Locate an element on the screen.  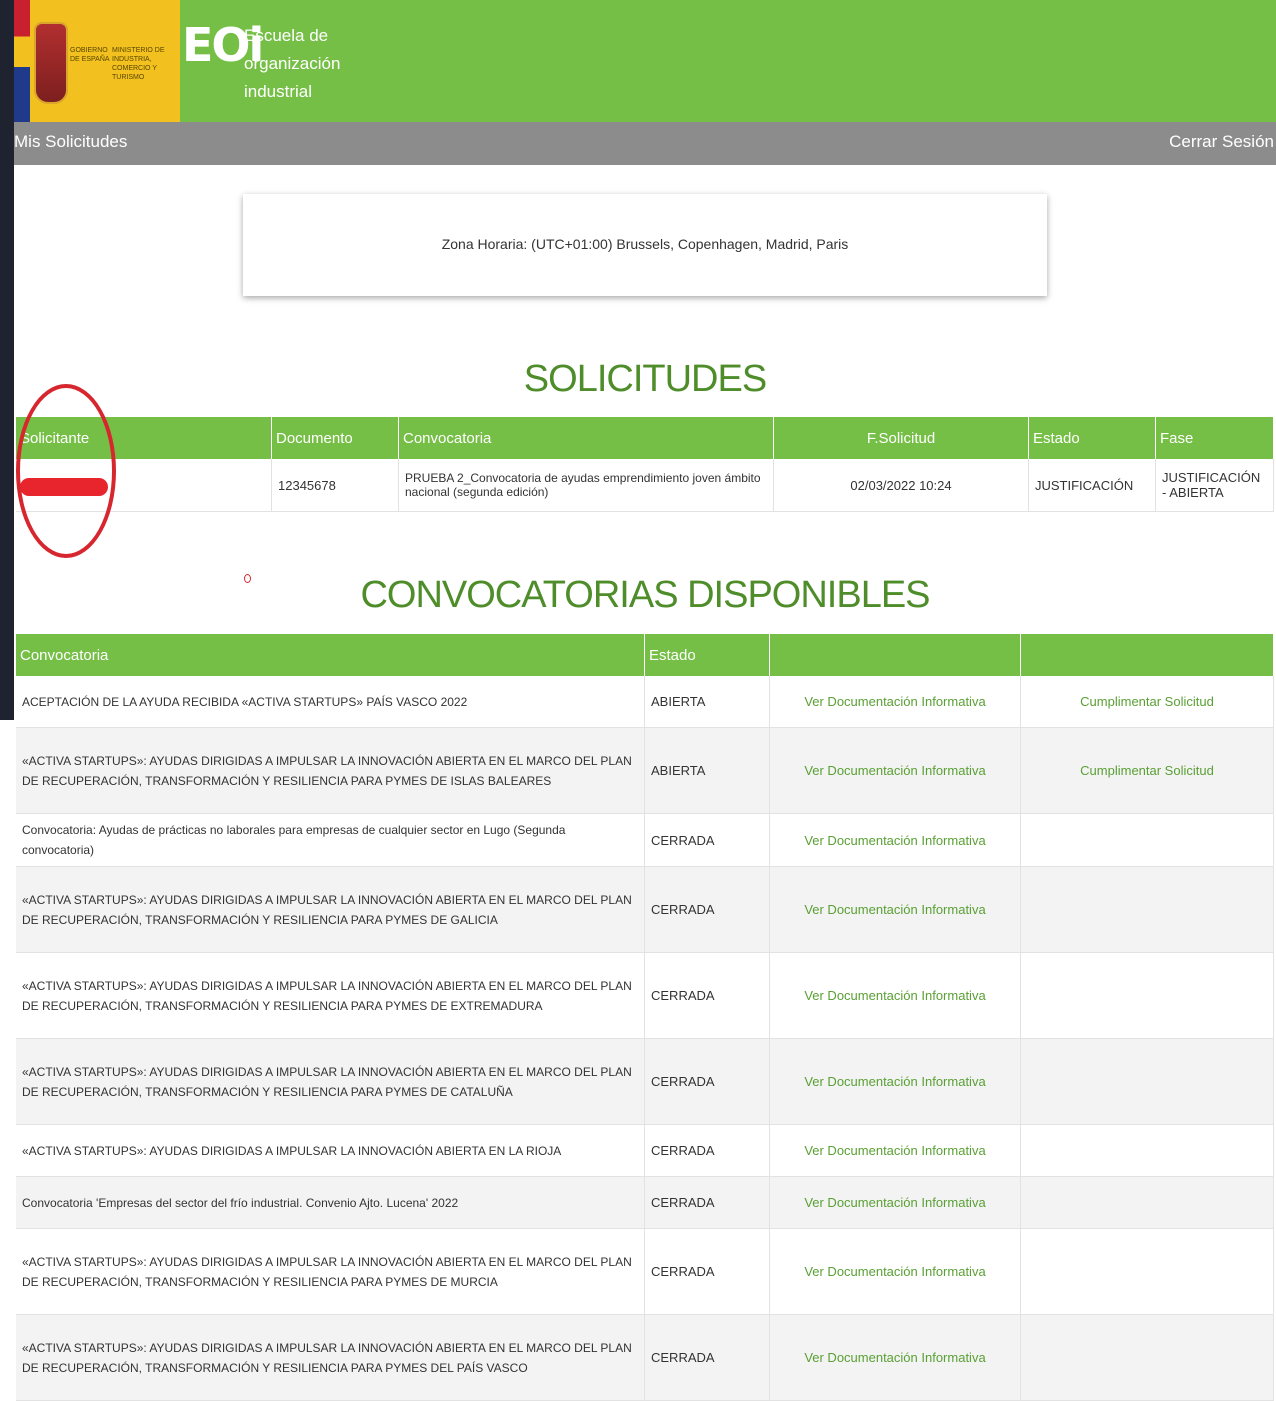
annotation-circle is located at coordinates (66, 471).